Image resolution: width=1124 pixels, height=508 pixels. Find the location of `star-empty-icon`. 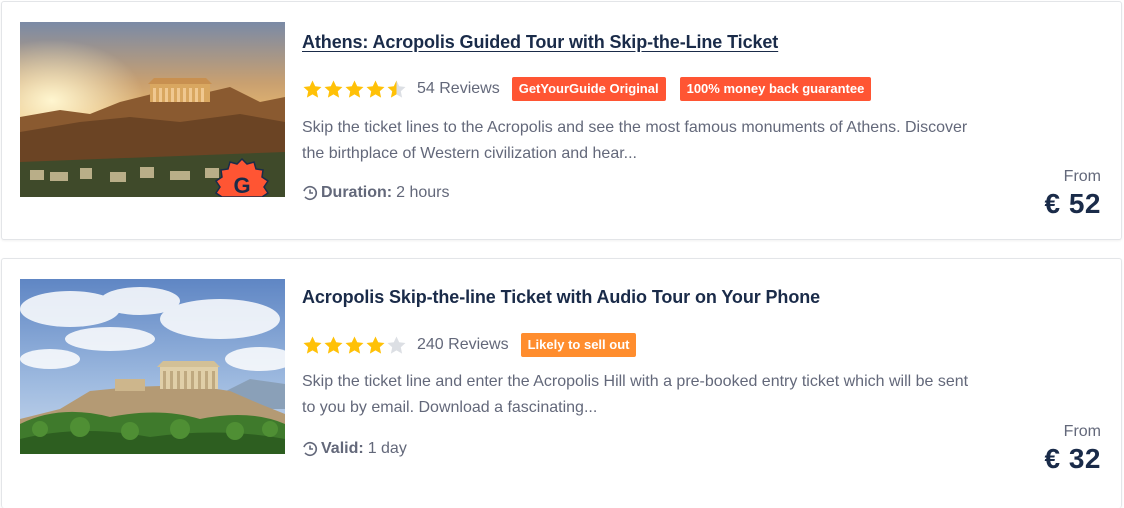

star-empty-icon is located at coordinates (396, 345).